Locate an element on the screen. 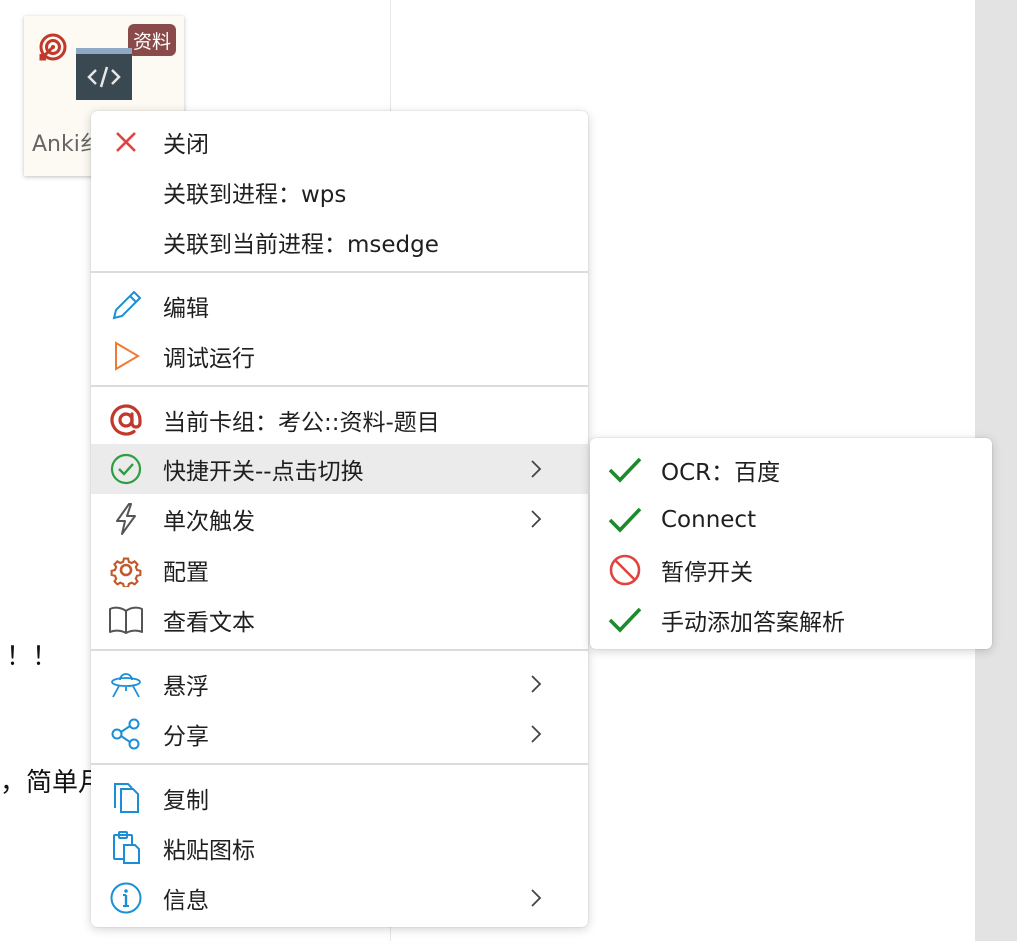 The image size is (1017, 941). menu-item-link-current-process: 关联到当前进程：msedge is located at coordinates (339, 242).